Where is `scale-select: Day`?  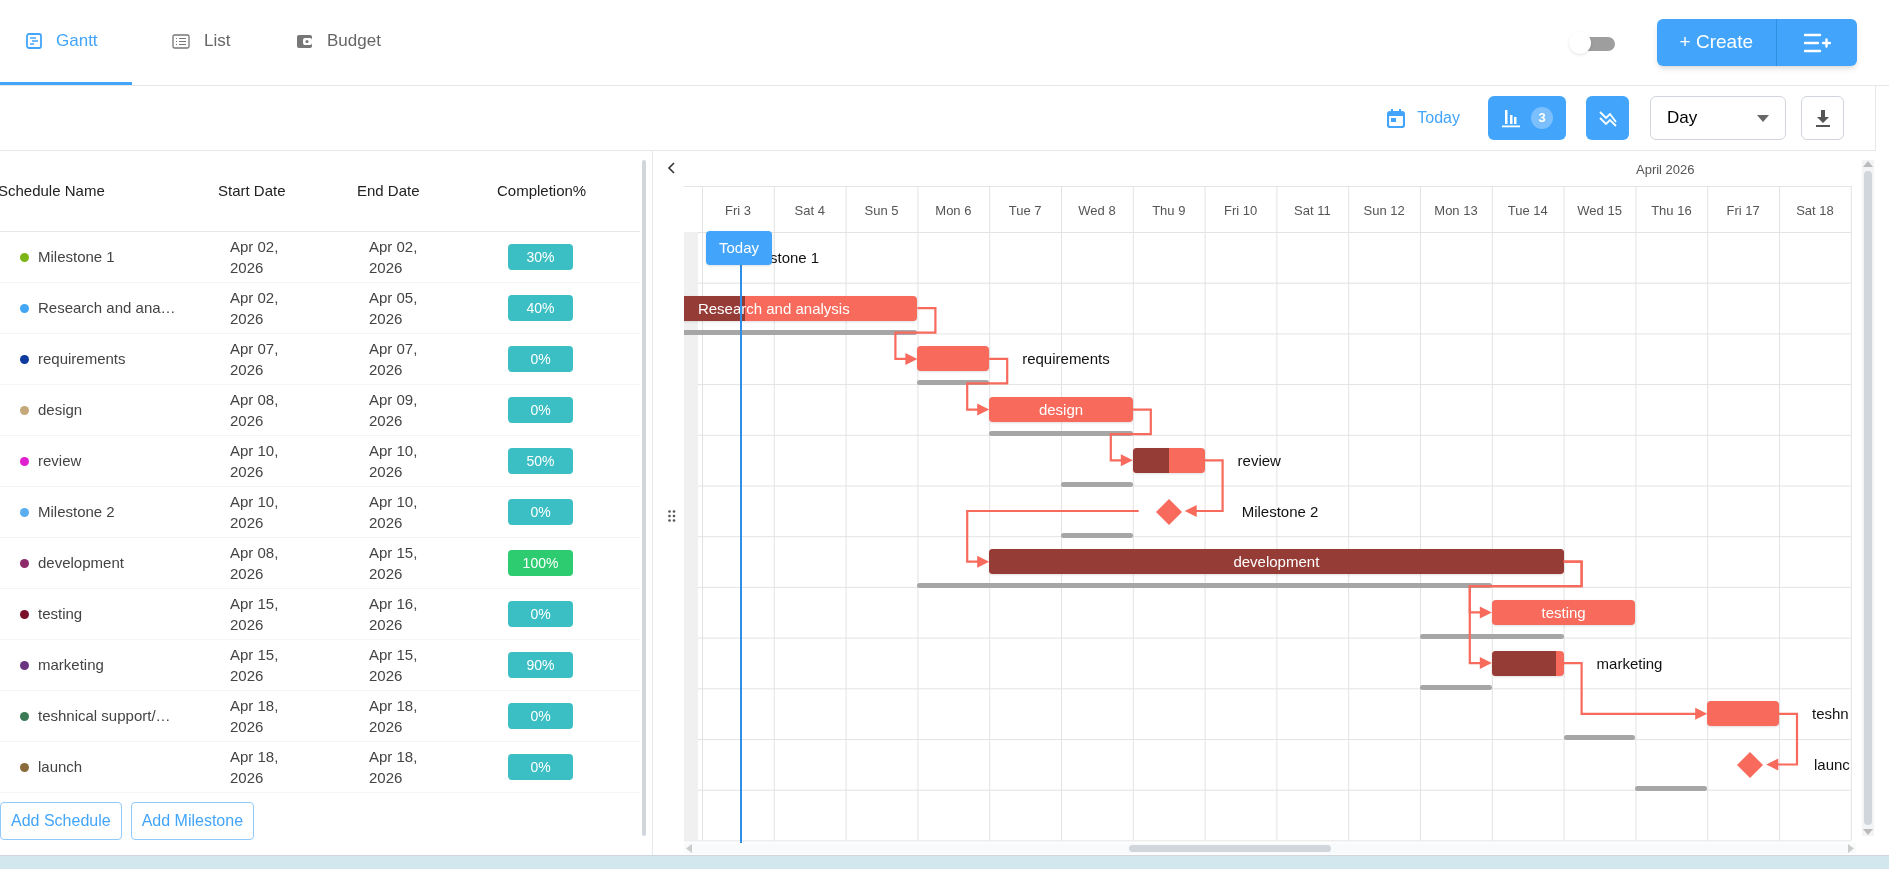 scale-select: Day is located at coordinates (1718, 118).